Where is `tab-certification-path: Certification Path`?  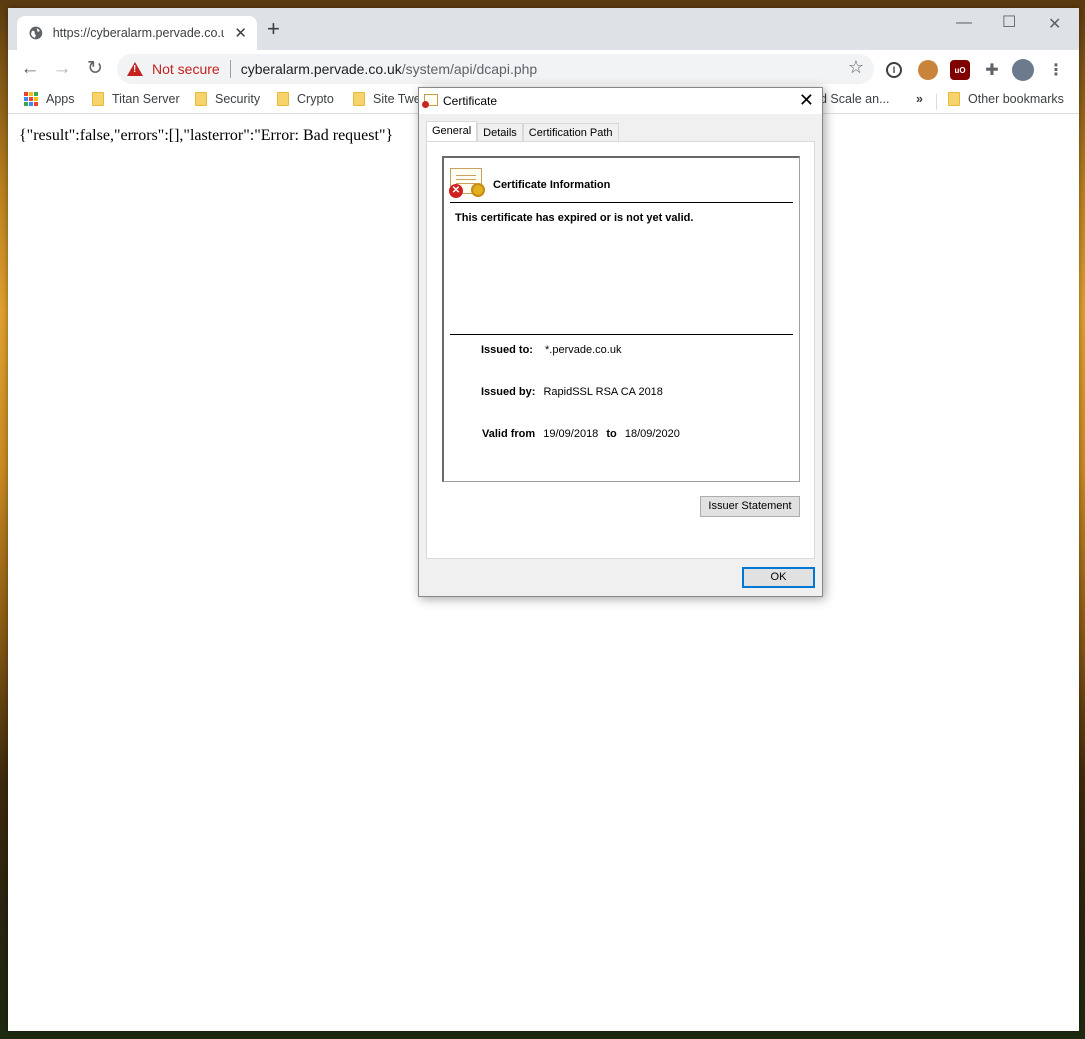 tab-certification-path: Certification Path is located at coordinates (570, 133).